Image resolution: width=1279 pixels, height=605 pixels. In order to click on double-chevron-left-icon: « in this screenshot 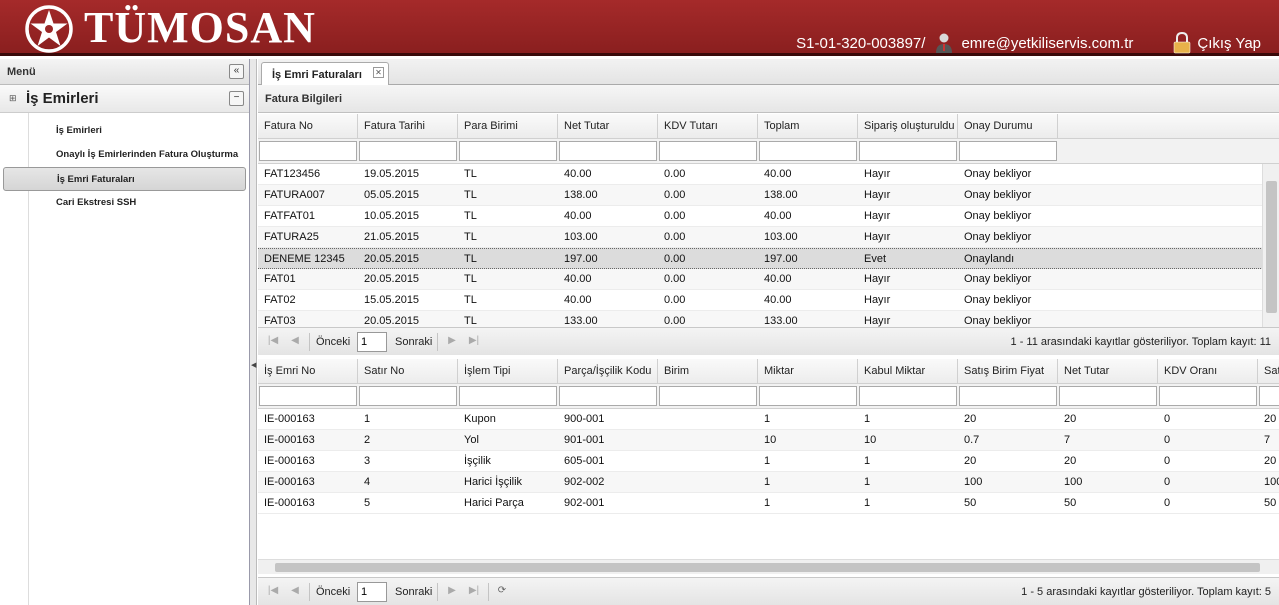, I will do `click(236, 71)`.